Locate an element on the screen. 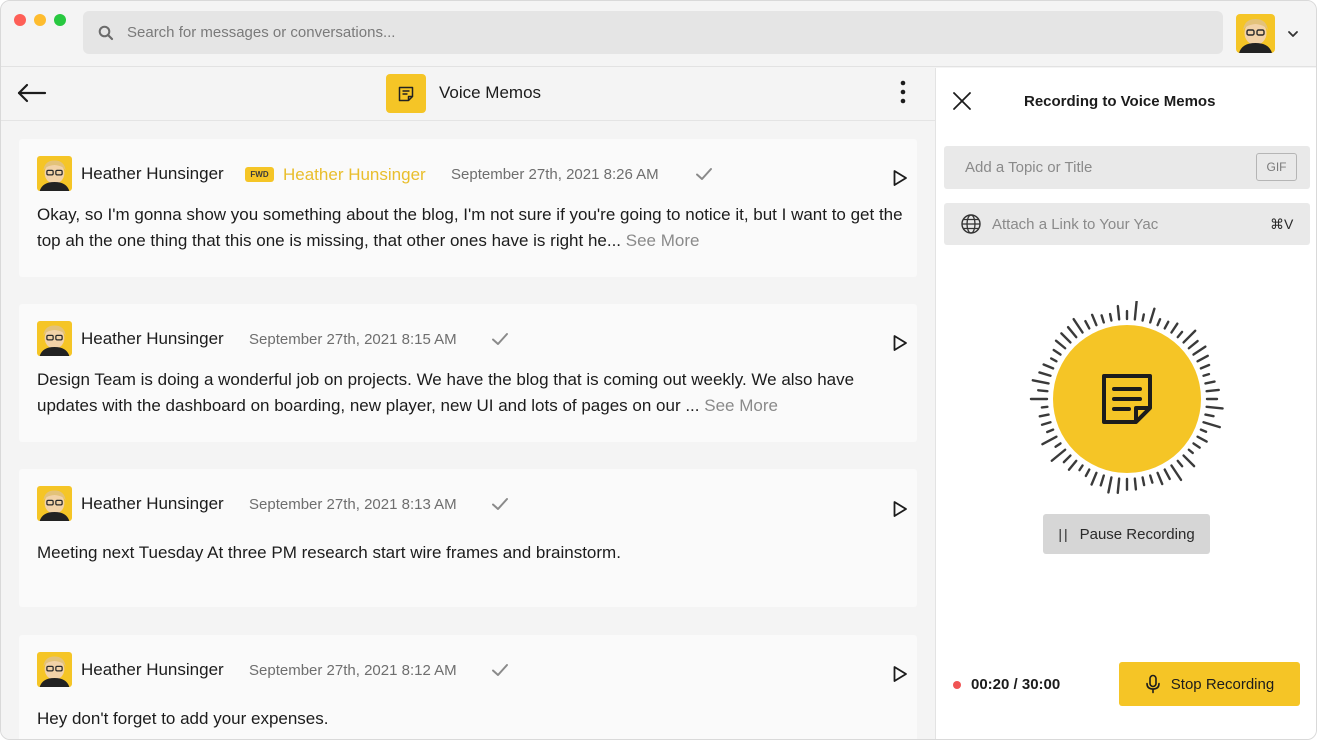 The width and height of the screenshot is (1317, 740). message-body: Hey don't forget to add your expenses. is located at coordinates (183, 718).